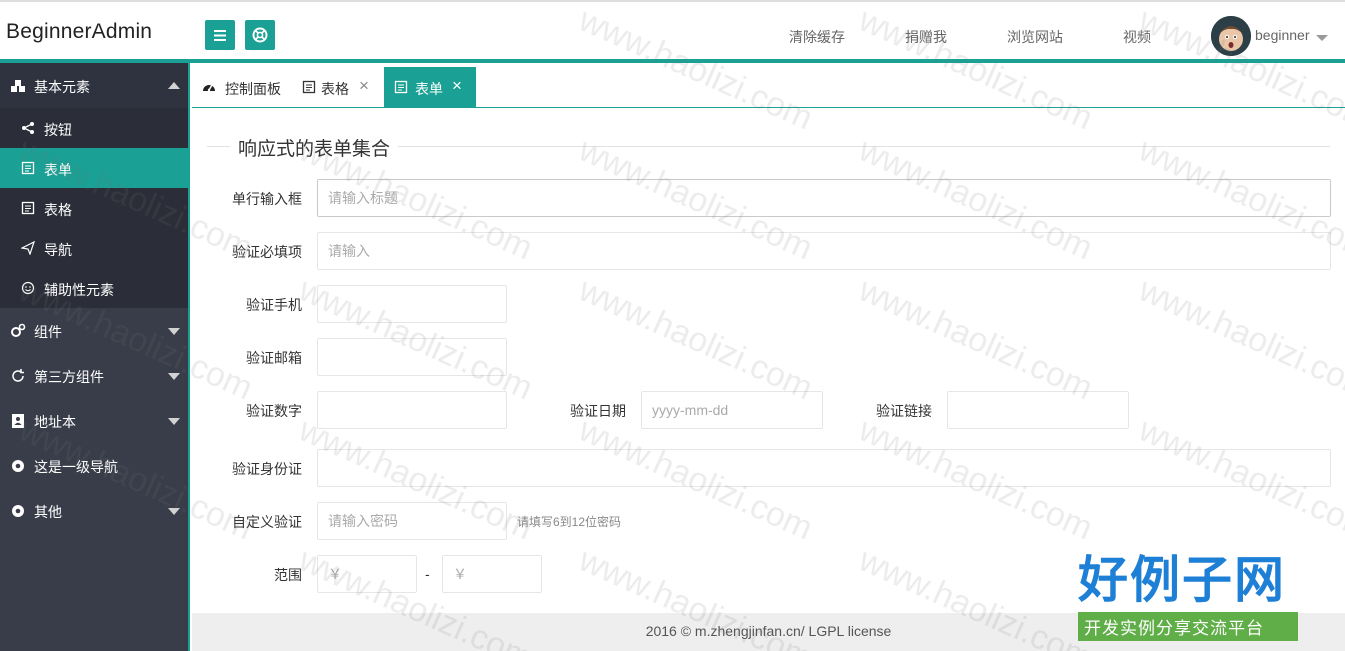 Image resolution: width=1345 pixels, height=651 pixels. I want to click on user-name: beginner, so click(1282, 35).